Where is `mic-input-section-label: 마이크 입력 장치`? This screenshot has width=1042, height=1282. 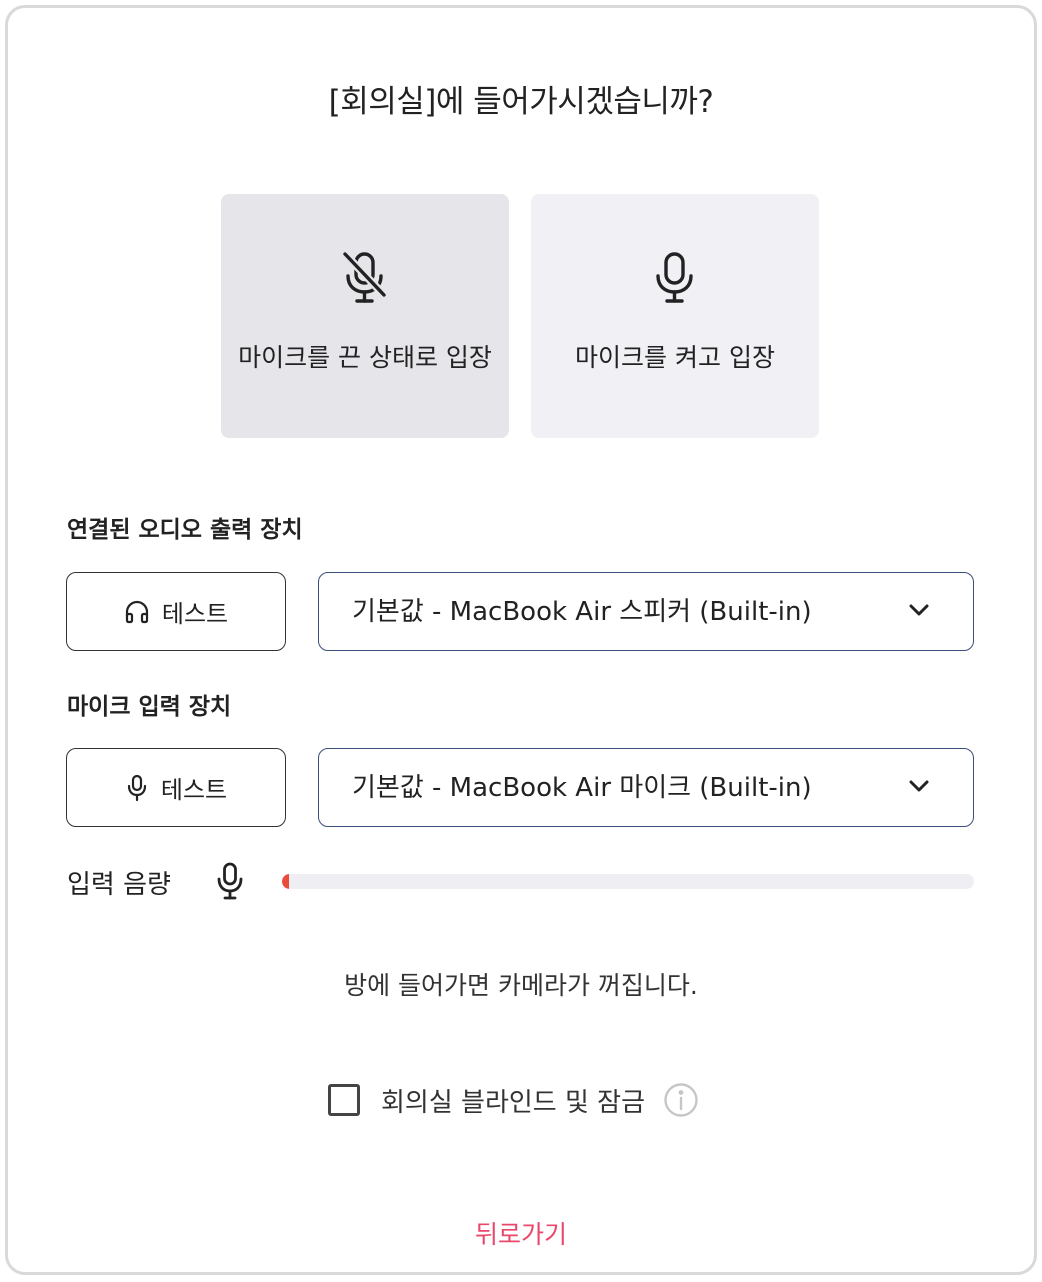
mic-input-section-label: 마이크 입력 장치 is located at coordinates (149, 707).